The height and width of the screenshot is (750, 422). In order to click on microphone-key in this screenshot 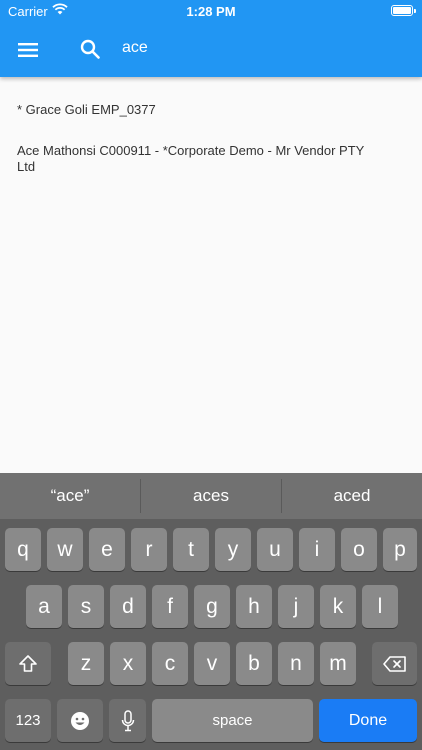, I will do `click(127, 720)`.